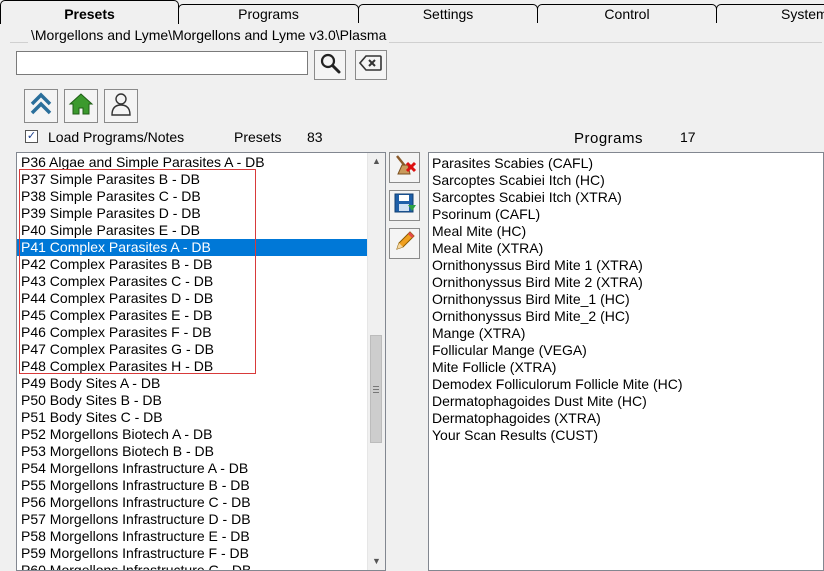 This screenshot has width=824, height=571. Describe the element at coordinates (376, 561) in the screenshot. I see `scroll-down-arrow-icon: ▼` at that location.